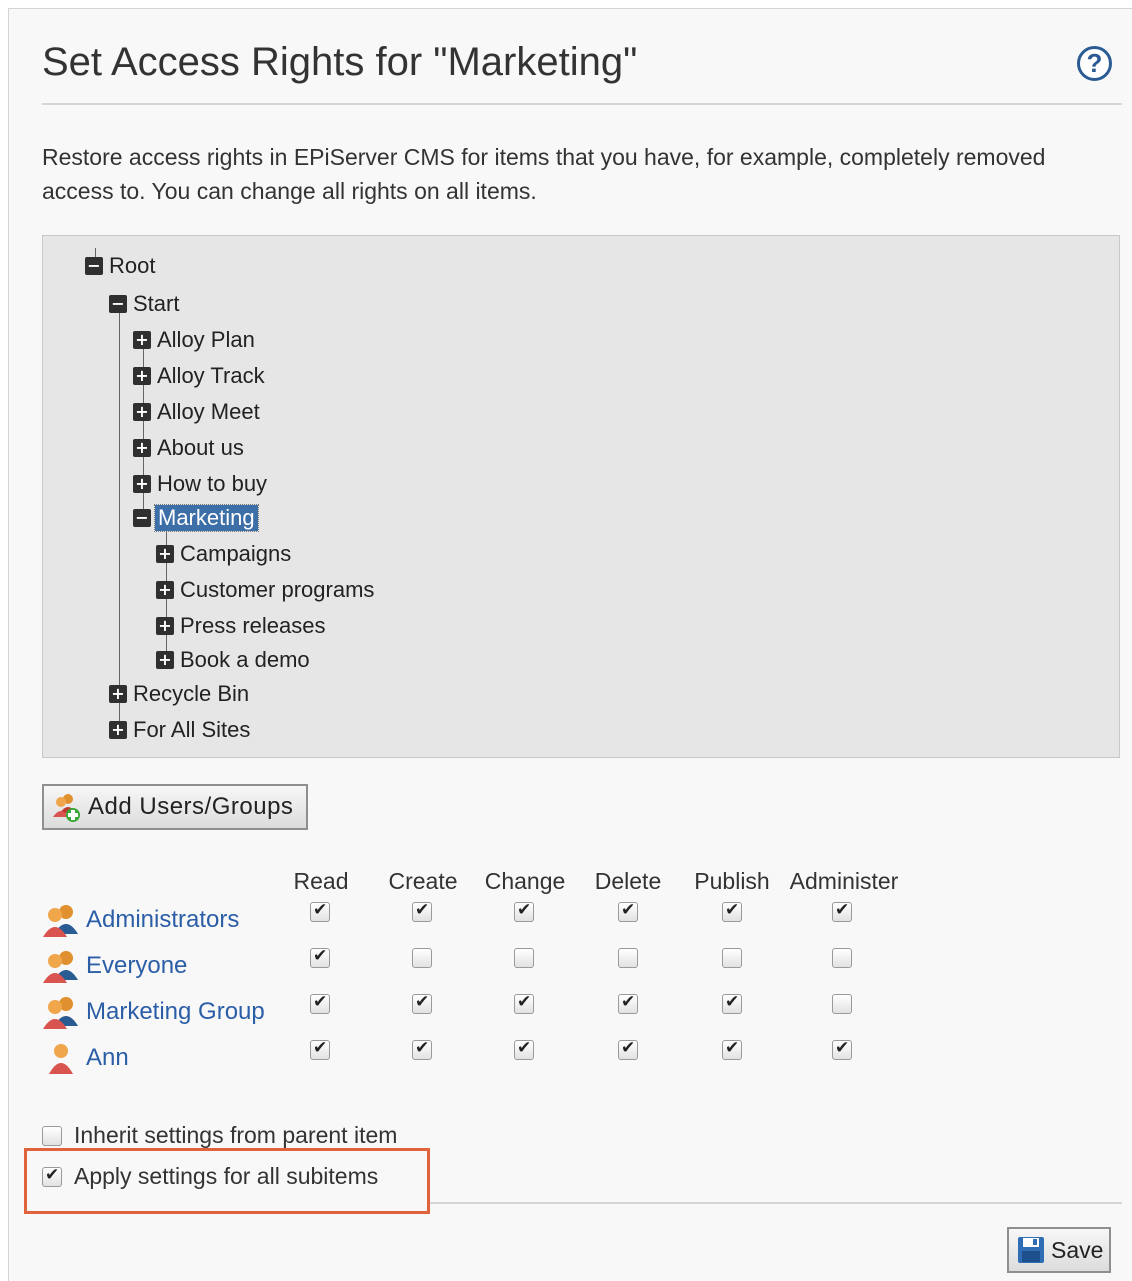 The height and width of the screenshot is (1281, 1132). What do you see at coordinates (136, 966) in the screenshot?
I see `principal-name-link: Everyone` at bounding box center [136, 966].